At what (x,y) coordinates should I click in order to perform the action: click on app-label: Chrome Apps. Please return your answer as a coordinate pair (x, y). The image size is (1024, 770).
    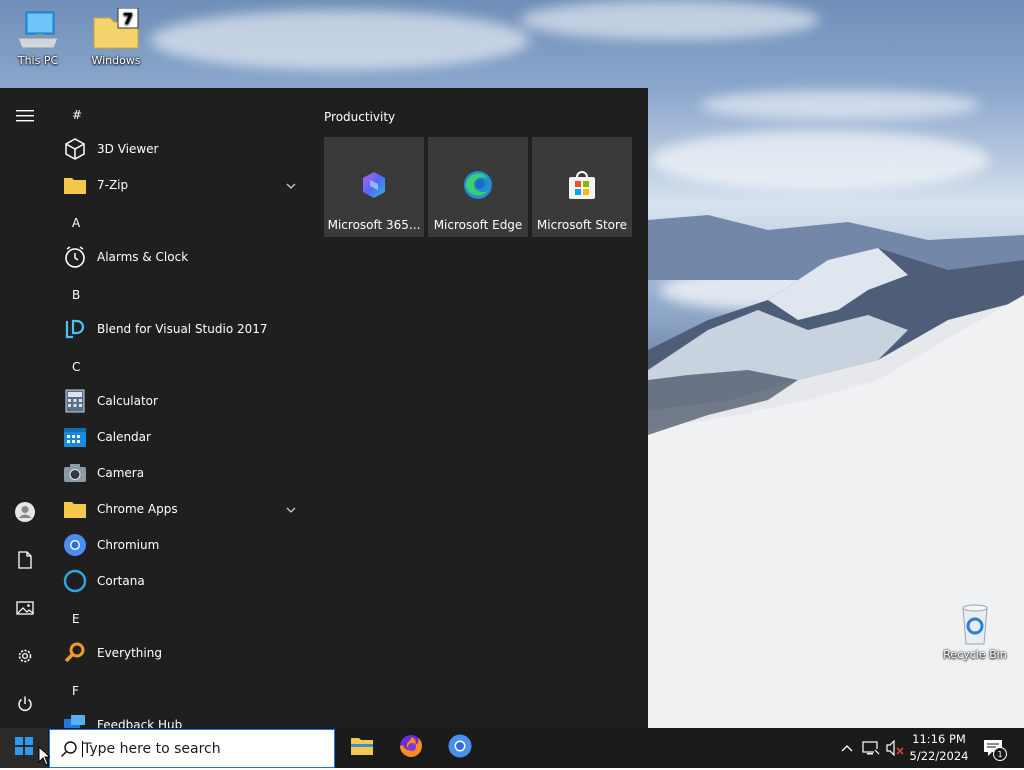
    Looking at the image, I should click on (137, 509).